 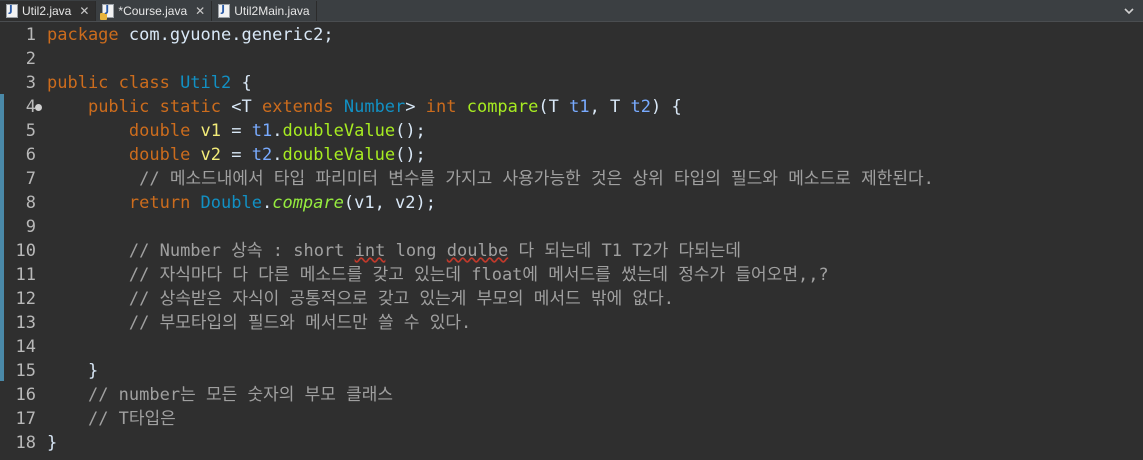 I want to click on code-token: // T타입은, so click(x=131, y=419).